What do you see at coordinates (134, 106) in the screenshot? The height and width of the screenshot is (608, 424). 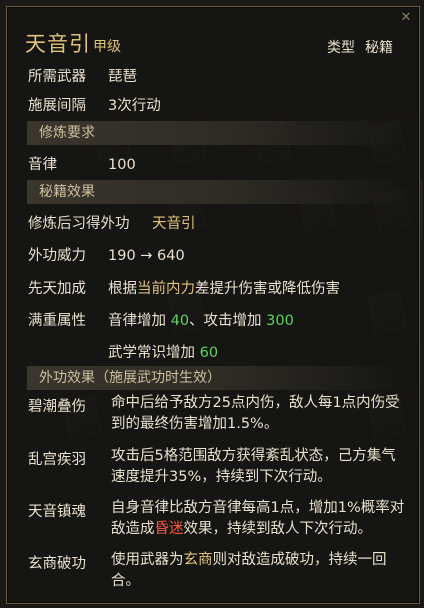 I see `cast-interval-value: 3次行动` at bounding box center [134, 106].